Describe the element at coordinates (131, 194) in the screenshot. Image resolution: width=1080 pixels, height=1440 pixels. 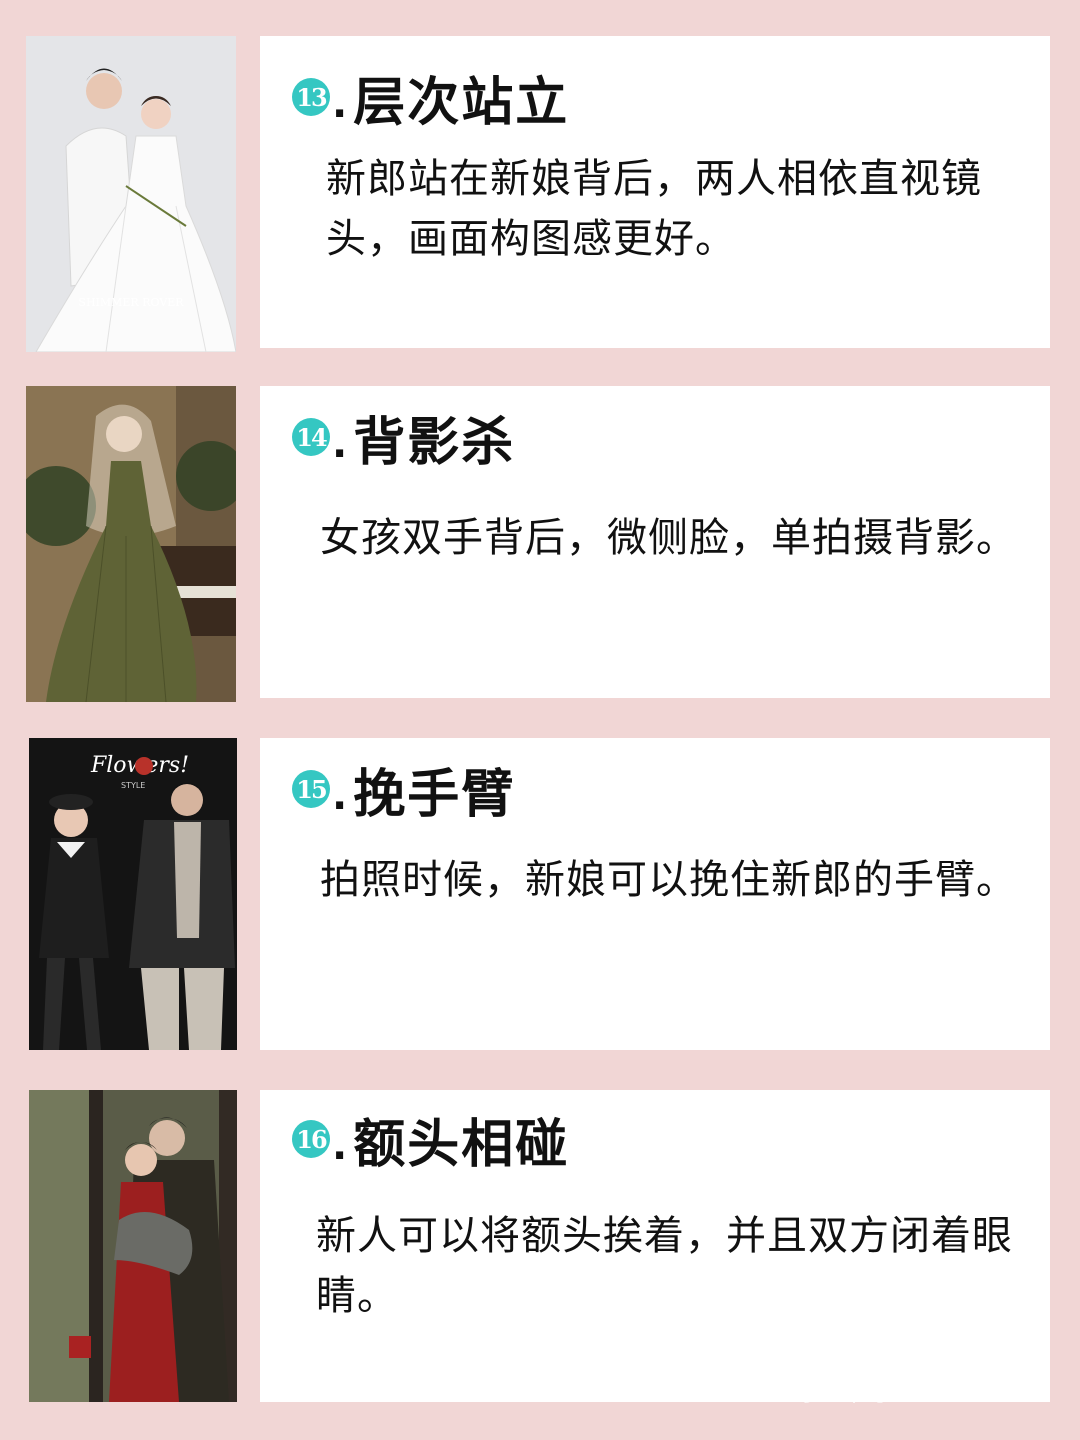
I see `wedding-photo-white-gown: SHIMMER ROVER` at that location.